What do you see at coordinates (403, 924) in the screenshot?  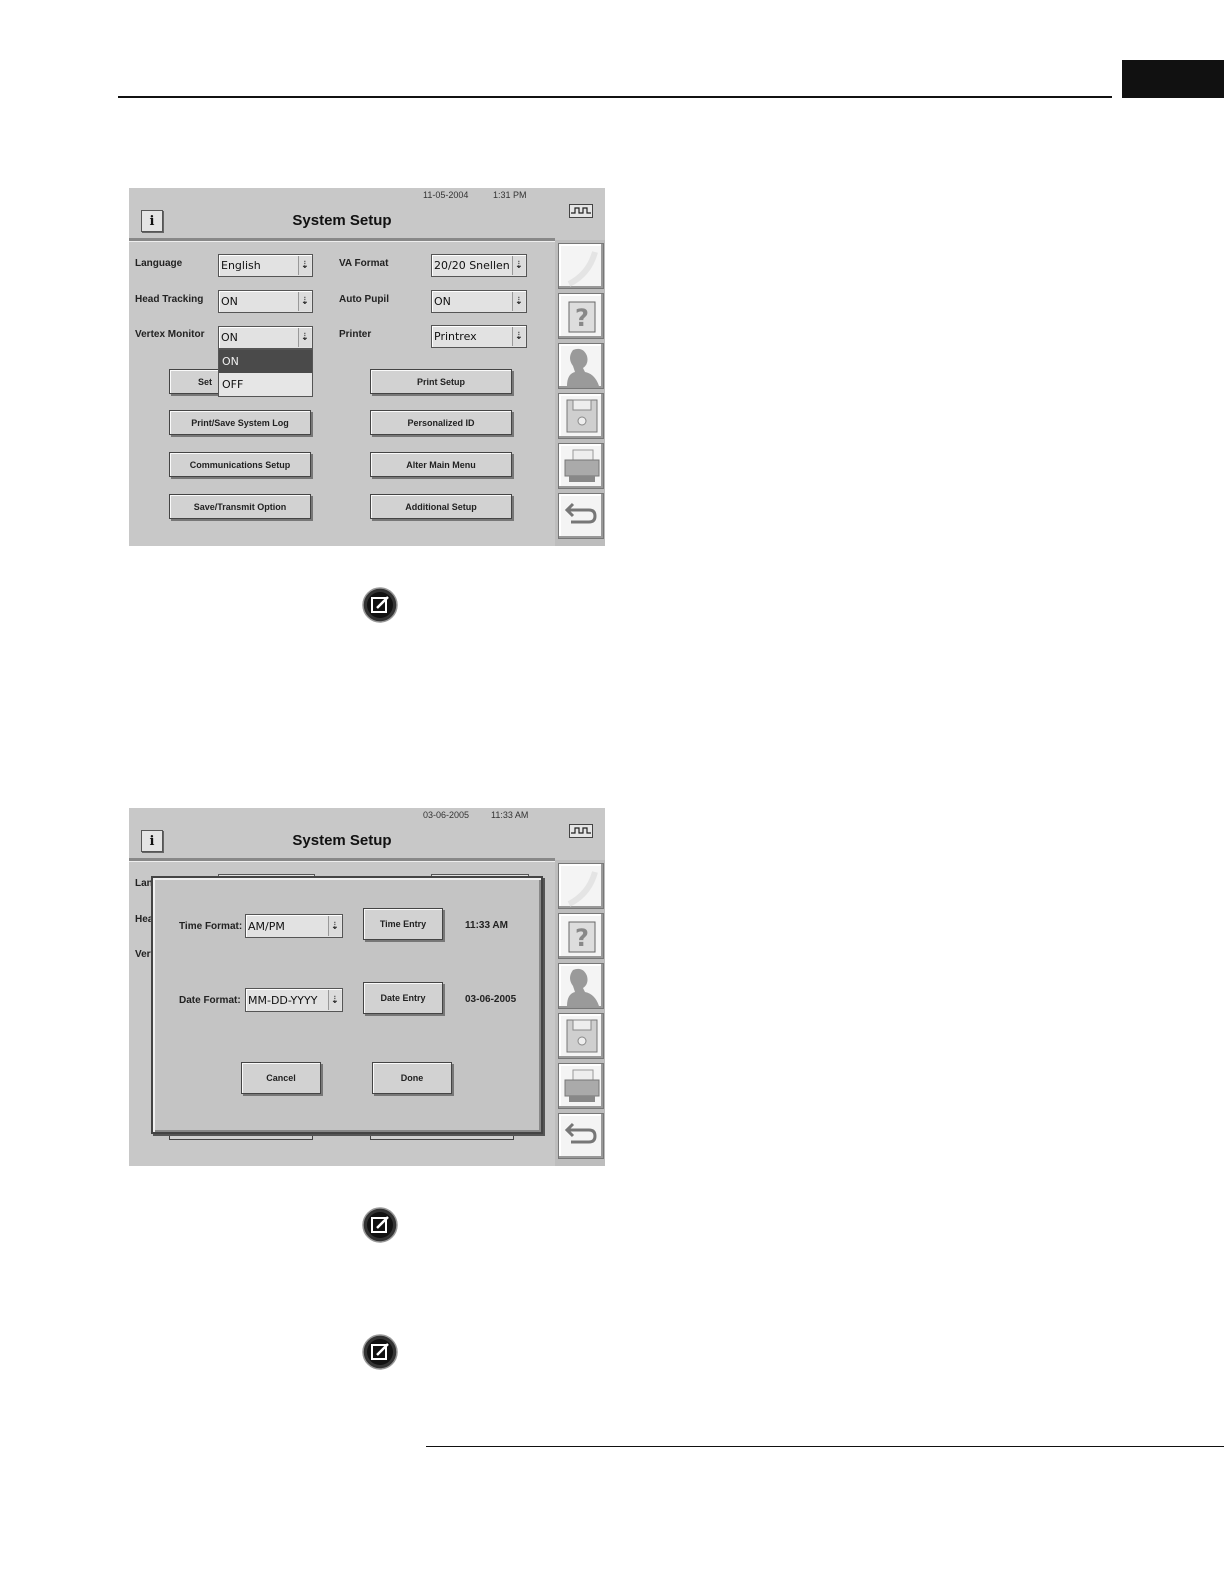 I see `time-entry-button: Time Entry` at bounding box center [403, 924].